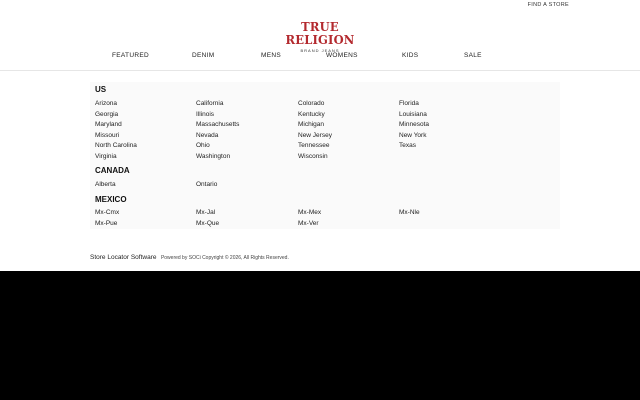 The height and width of the screenshot is (400, 640). I want to click on top-bar: FIND A STORE, so click(320, 7).